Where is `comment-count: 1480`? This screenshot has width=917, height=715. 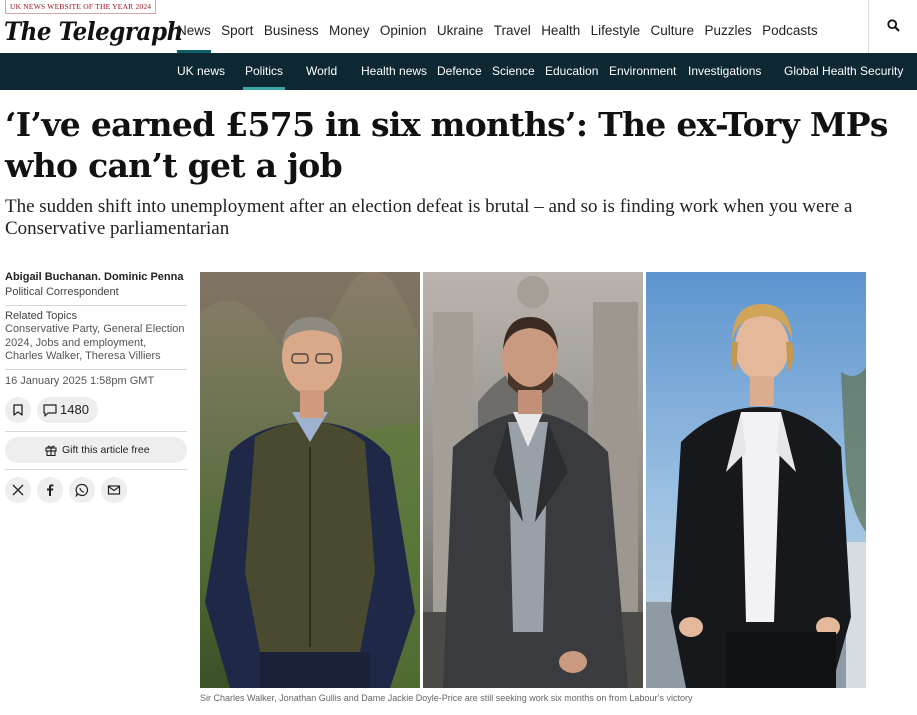
comment-count: 1480 is located at coordinates (74, 409).